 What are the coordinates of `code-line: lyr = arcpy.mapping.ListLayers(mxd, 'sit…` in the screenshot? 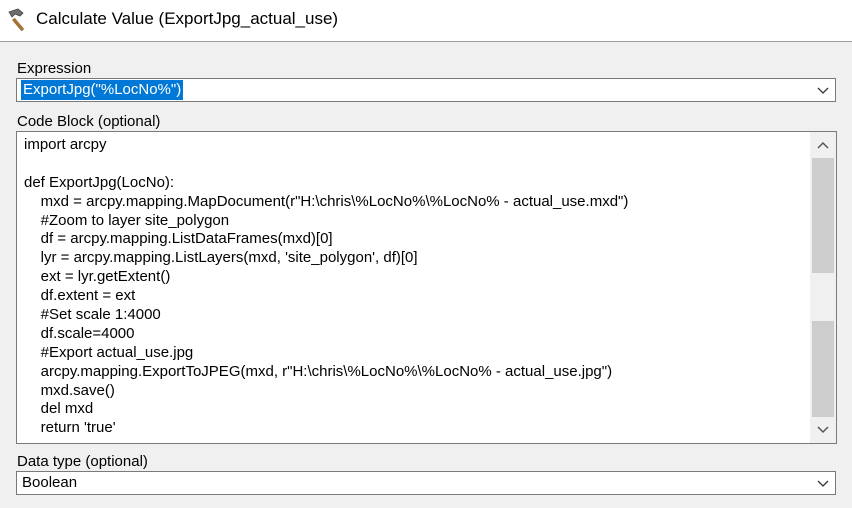 It's located at (326, 258).